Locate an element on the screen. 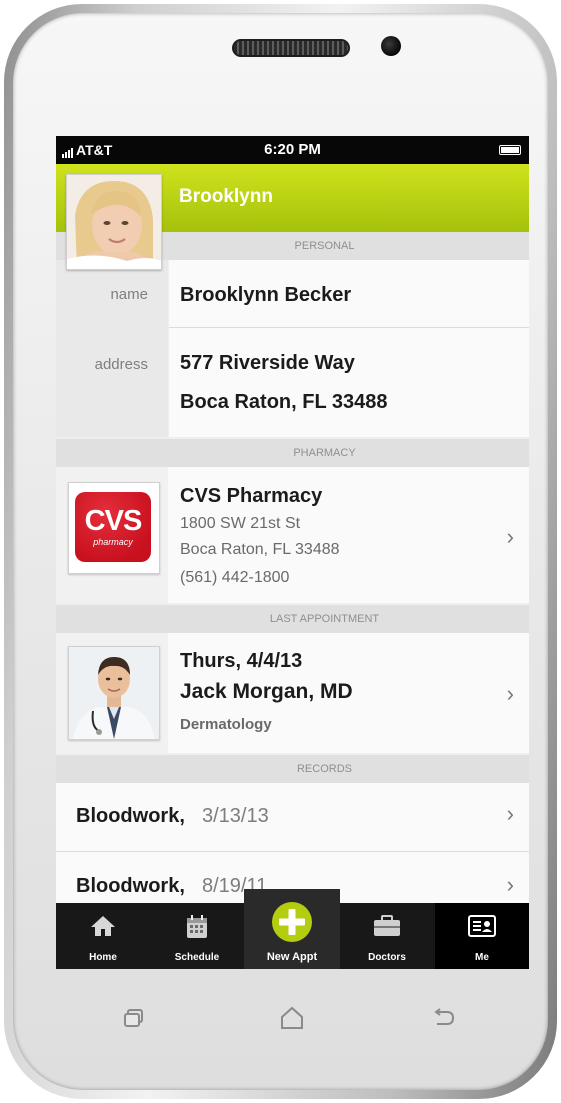 This screenshot has width=561, height=1103. doctor-photo is located at coordinates (114, 693).